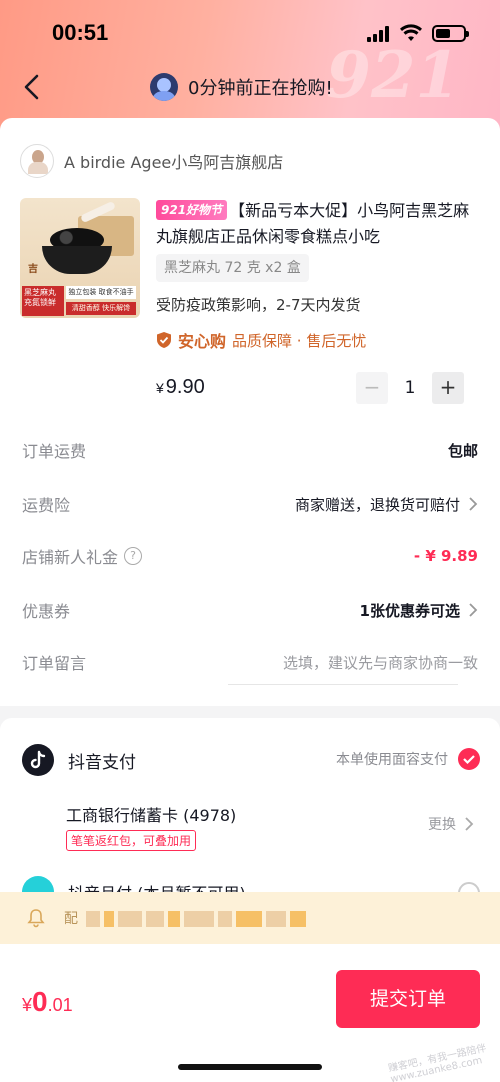 This screenshot has height=1082, width=500. Describe the element at coordinates (38, 760) in the screenshot. I see `douyin-pay-icon` at that location.